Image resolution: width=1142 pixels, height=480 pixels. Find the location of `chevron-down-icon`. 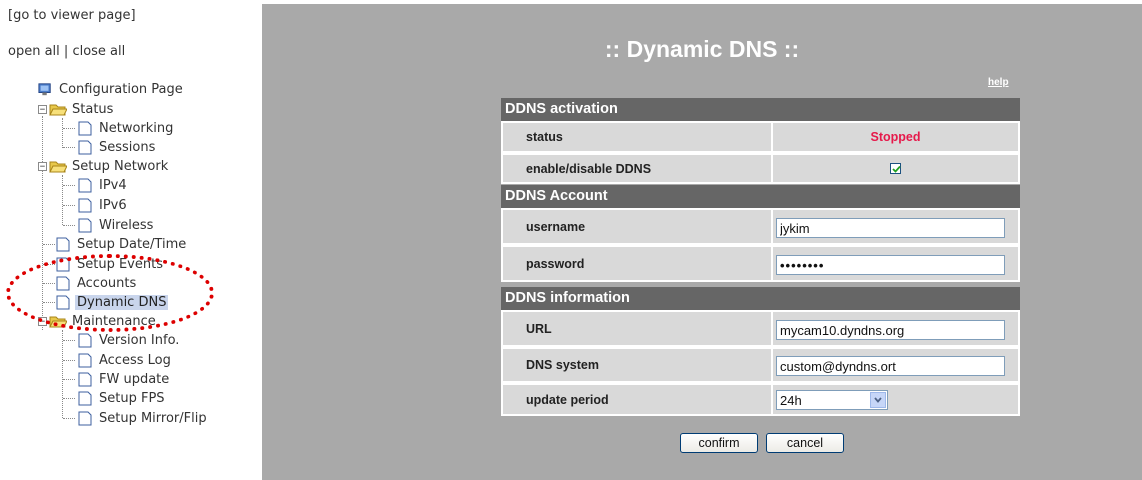

chevron-down-icon is located at coordinates (878, 400).